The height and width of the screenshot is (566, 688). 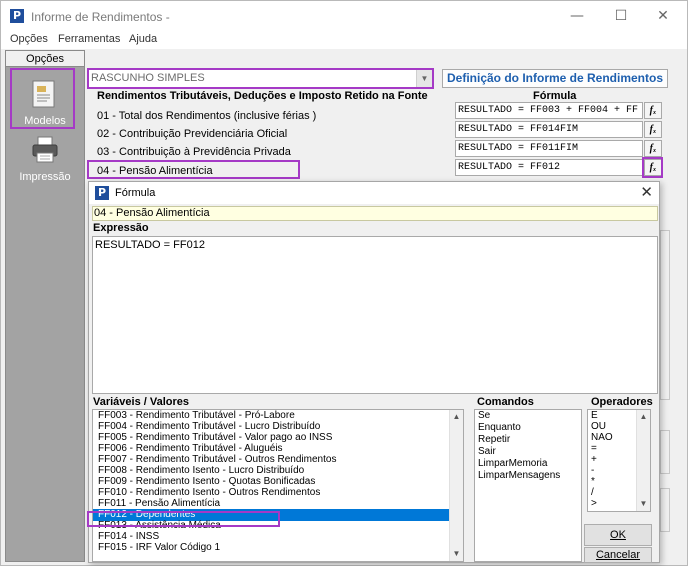 What do you see at coordinates (485, 452) in the screenshot?
I see `list-item: Sair` at bounding box center [485, 452].